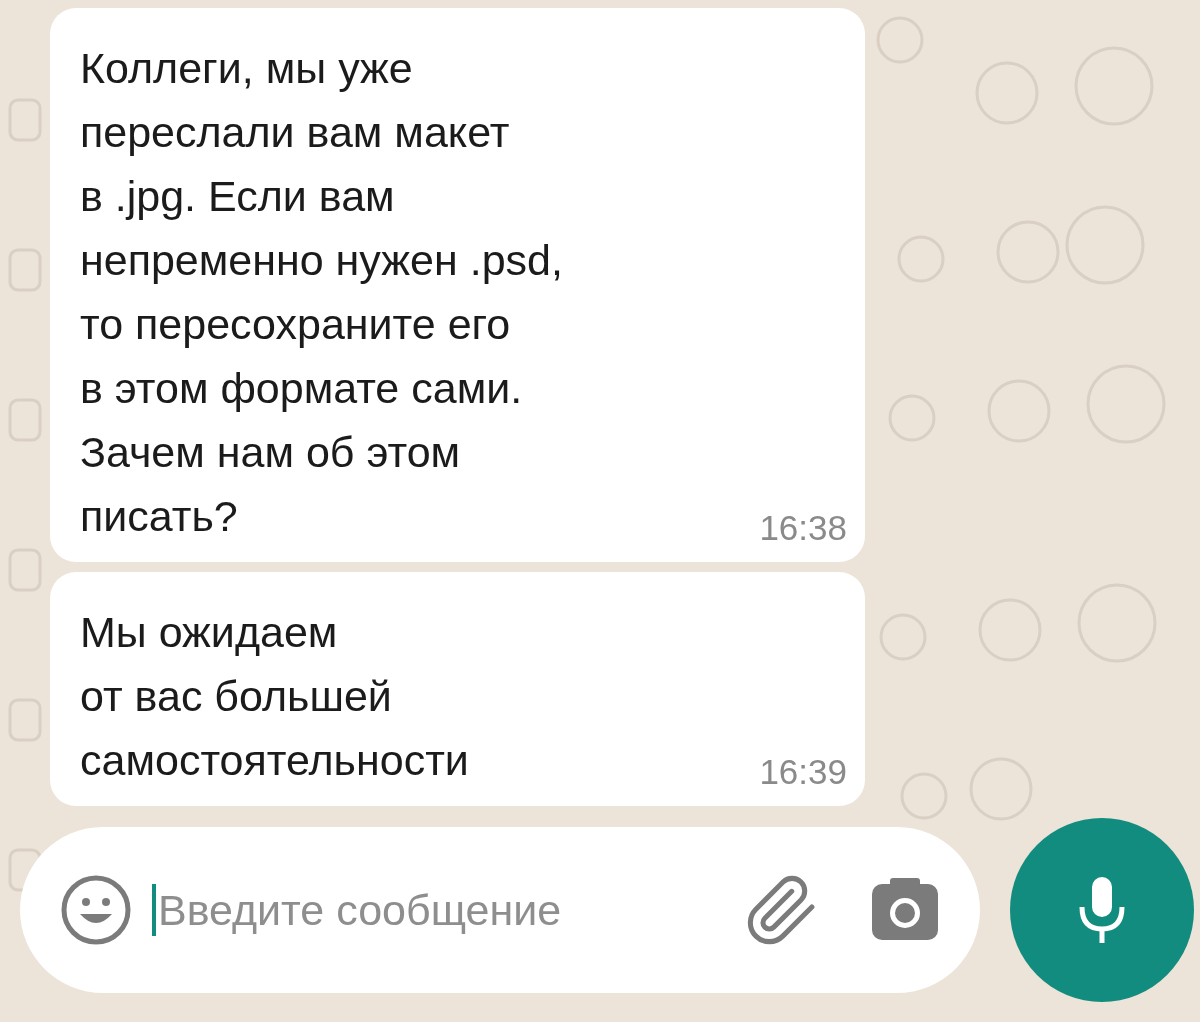 The image size is (1200, 1022). I want to click on message-text: Мы ожидаем от вас большей самостоятельности, so click(274, 696).